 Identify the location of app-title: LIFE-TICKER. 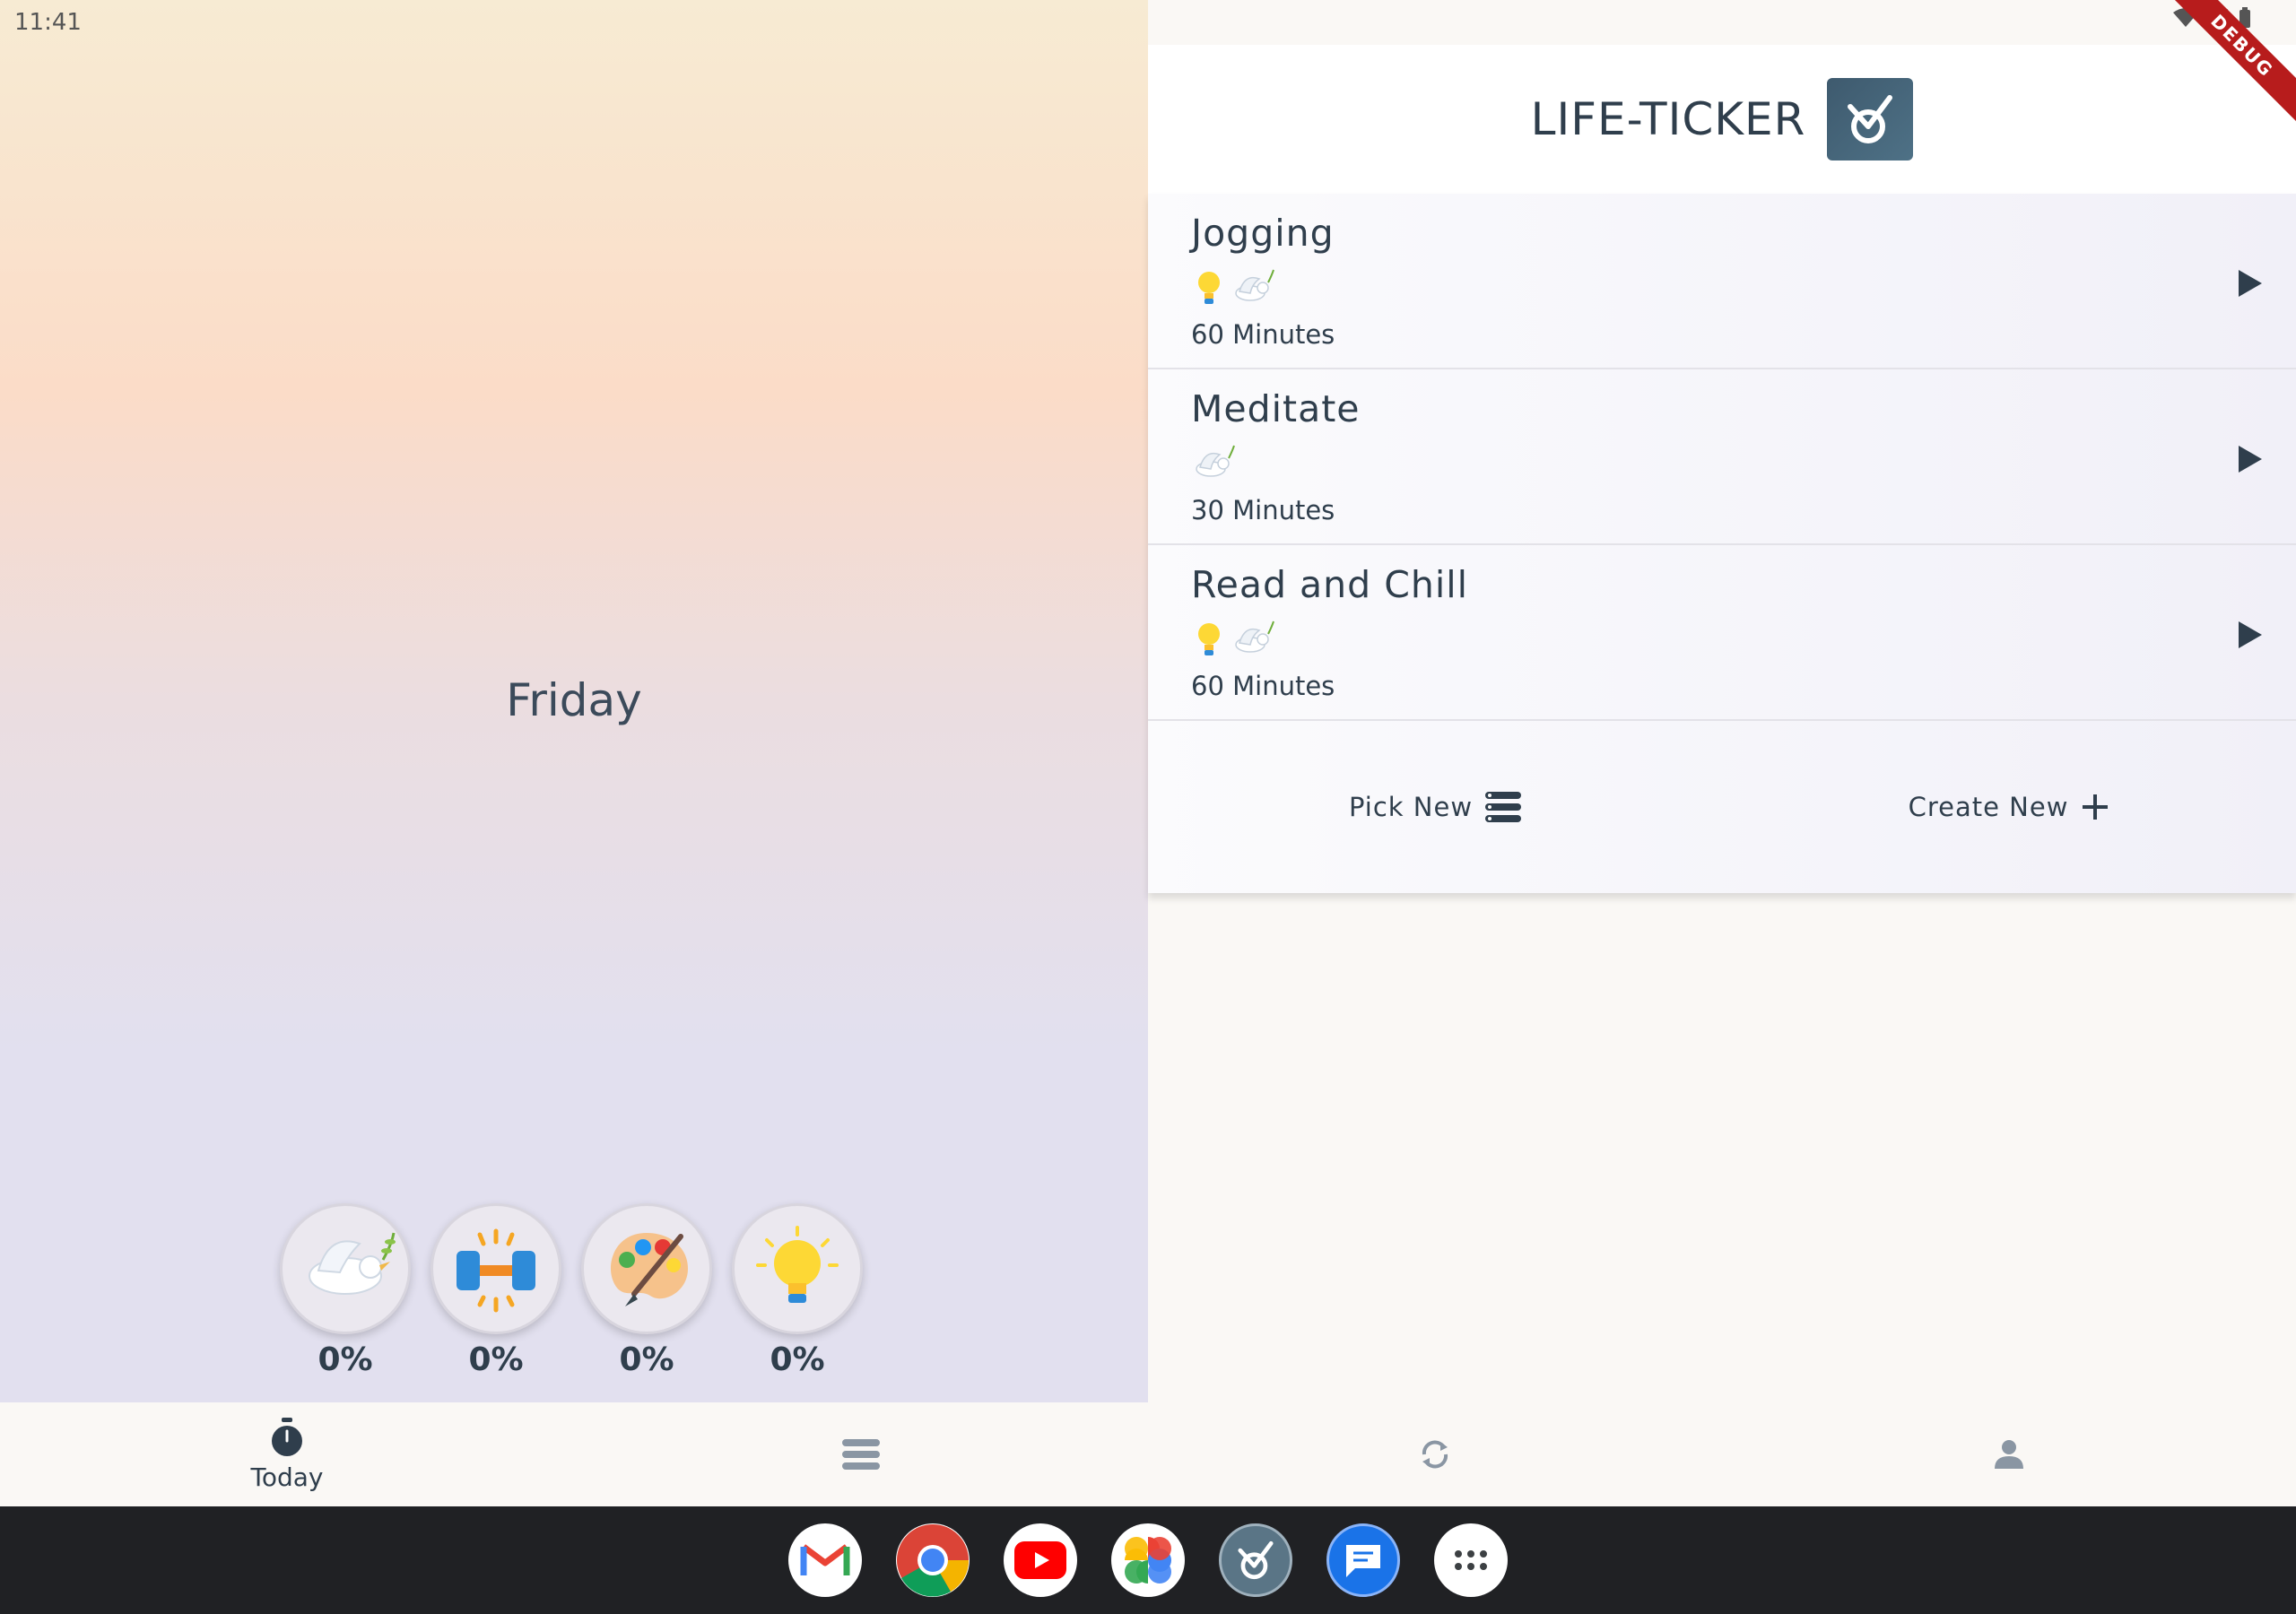
(1668, 119).